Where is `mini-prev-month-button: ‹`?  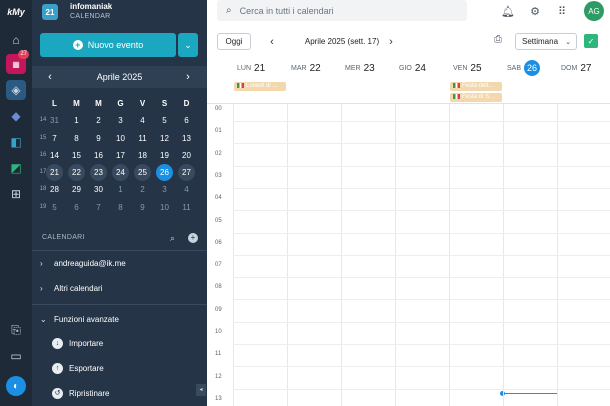 mini-prev-month-button: ‹ is located at coordinates (50, 77).